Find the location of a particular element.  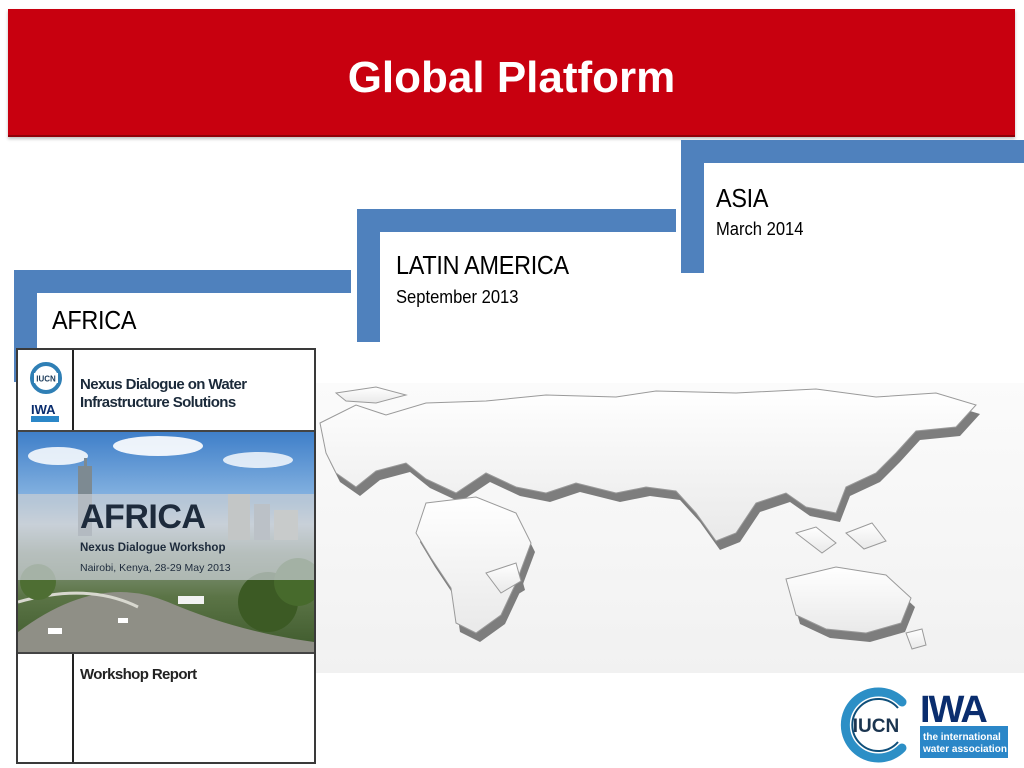

iucn-logo-text: IUCN is located at coordinates (876, 726).